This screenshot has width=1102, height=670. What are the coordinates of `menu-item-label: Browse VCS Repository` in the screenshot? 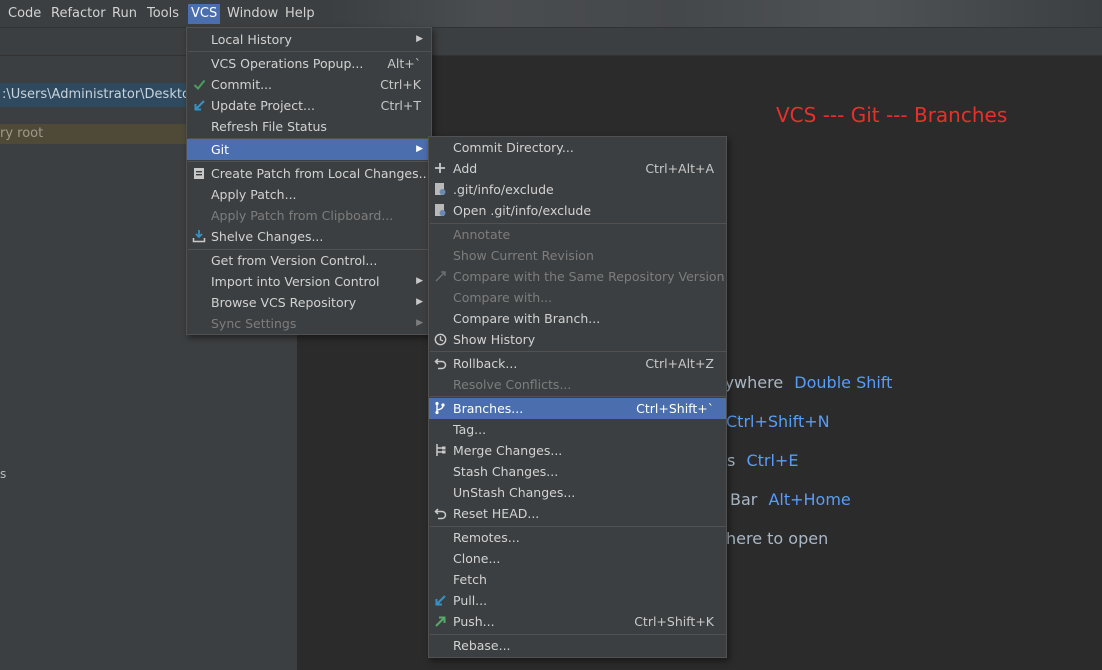 It's located at (284, 302).